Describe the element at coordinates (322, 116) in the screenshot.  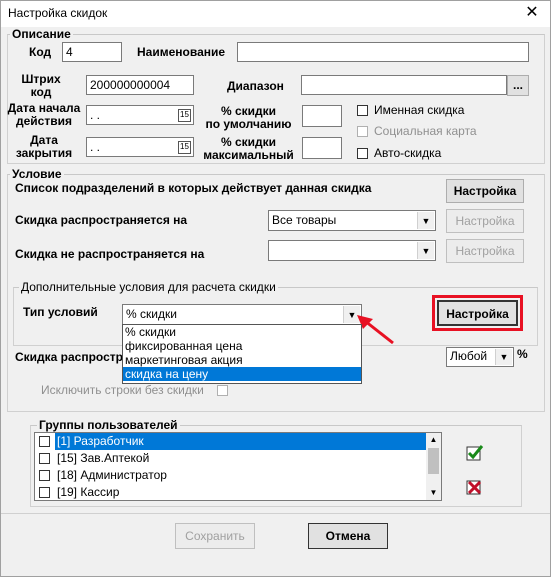
I see `default-pct-field` at that location.